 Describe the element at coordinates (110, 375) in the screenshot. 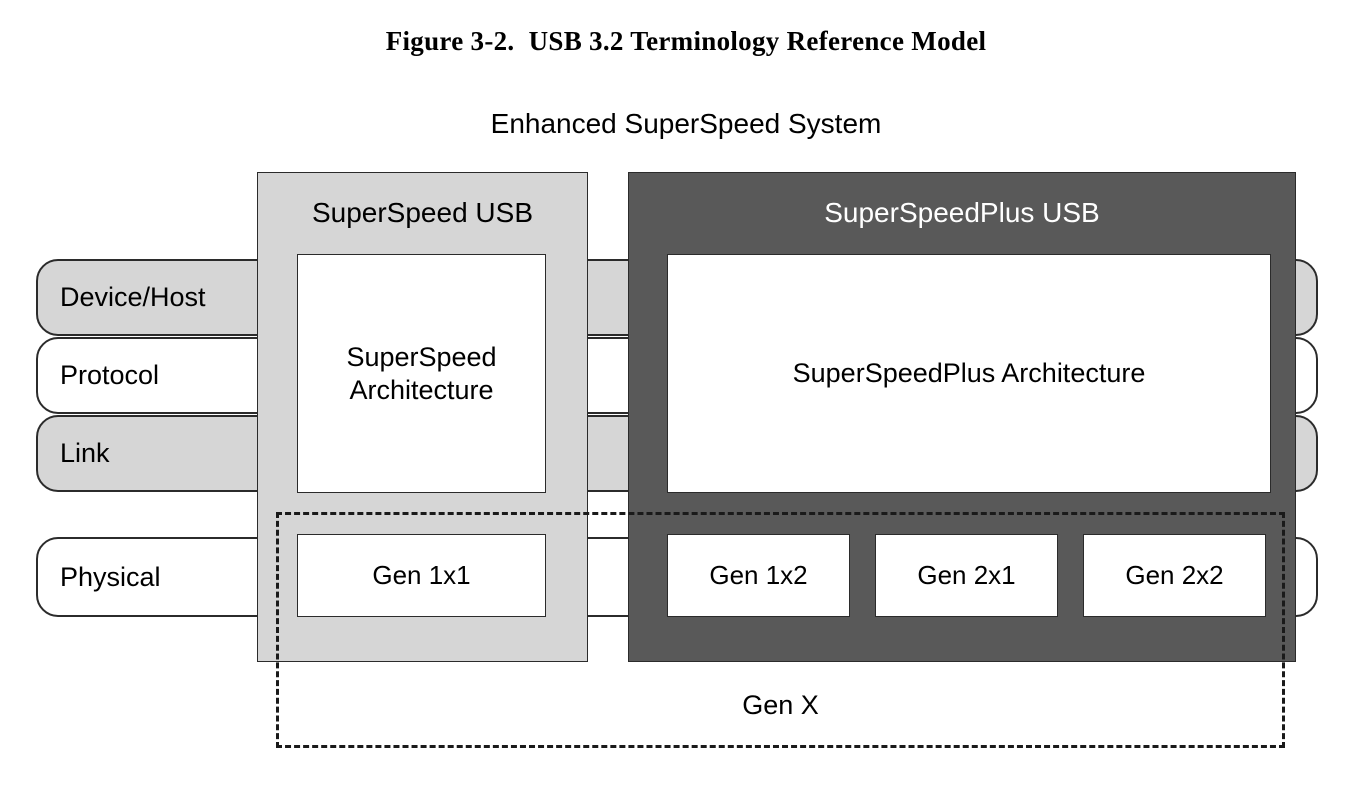

I see `layer-label-protocol: Protocol` at that location.